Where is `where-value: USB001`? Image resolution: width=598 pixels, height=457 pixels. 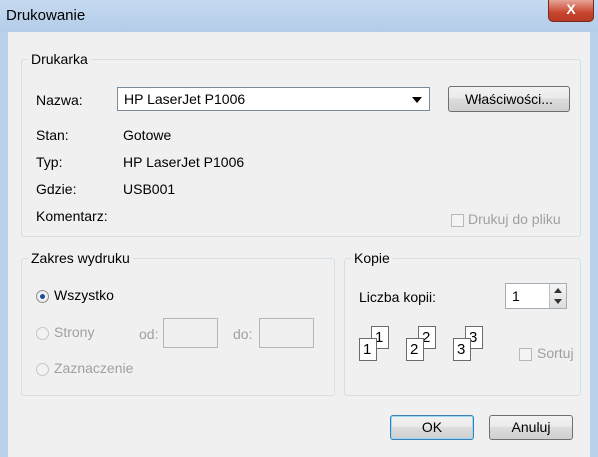 where-value: USB001 is located at coordinates (149, 189).